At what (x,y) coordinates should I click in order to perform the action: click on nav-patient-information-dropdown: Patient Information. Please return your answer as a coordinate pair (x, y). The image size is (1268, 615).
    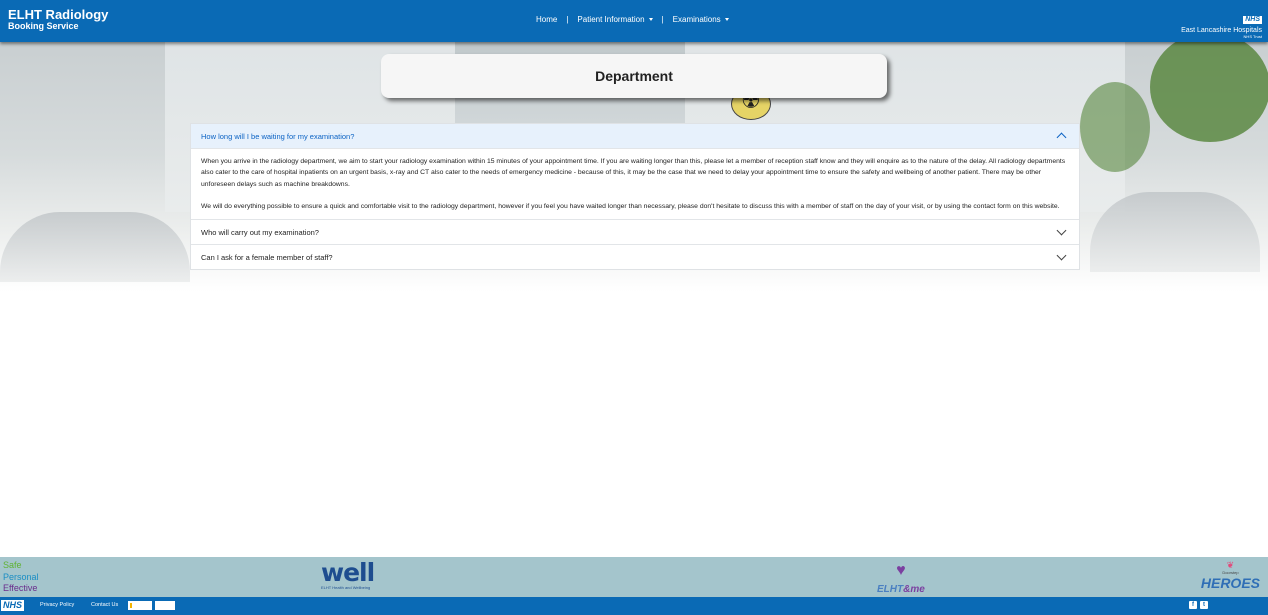
    Looking at the image, I should click on (615, 19).